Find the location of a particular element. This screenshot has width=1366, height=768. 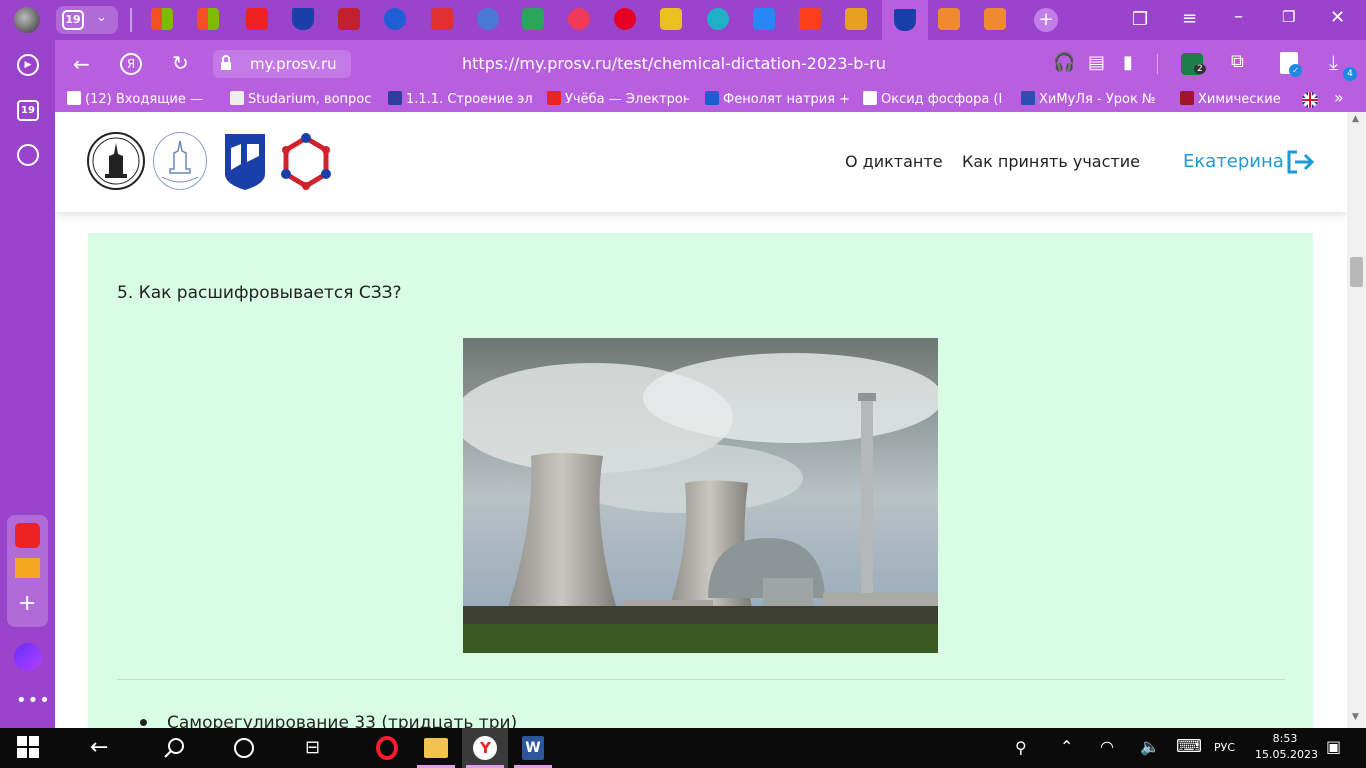

reload-icon: ↻ is located at coordinates (180, 63).